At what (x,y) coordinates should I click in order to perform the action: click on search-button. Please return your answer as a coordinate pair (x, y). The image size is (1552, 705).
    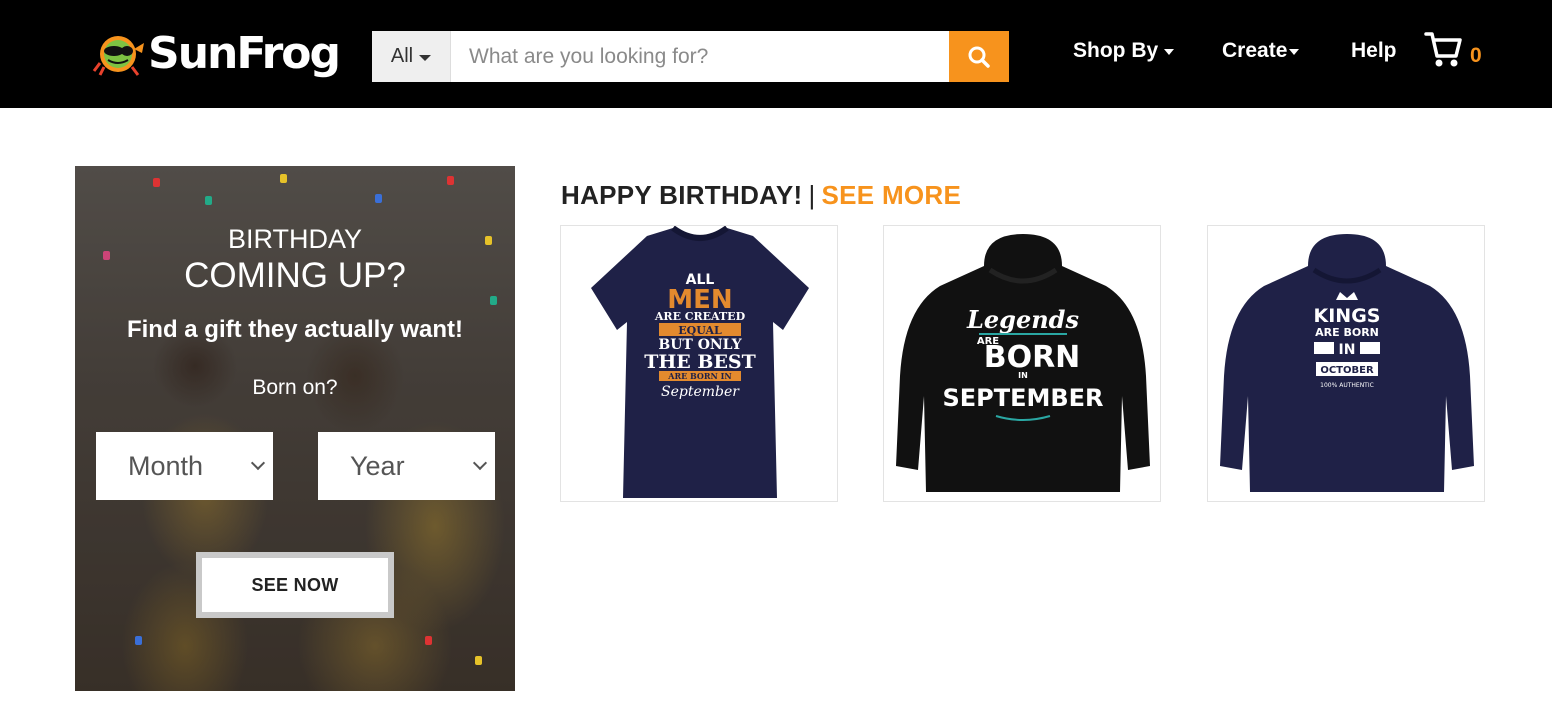
    Looking at the image, I should click on (979, 56).